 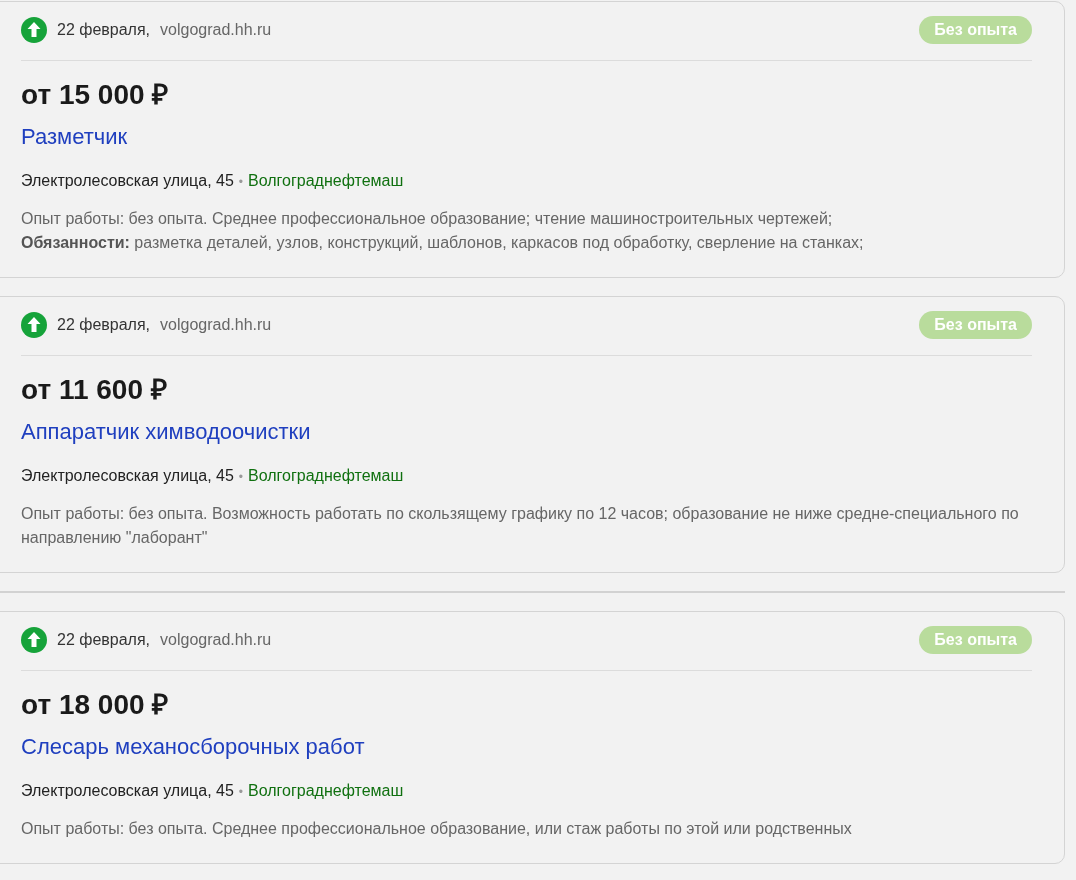 I want to click on salary: от 11 600 ₽, so click(x=94, y=390).